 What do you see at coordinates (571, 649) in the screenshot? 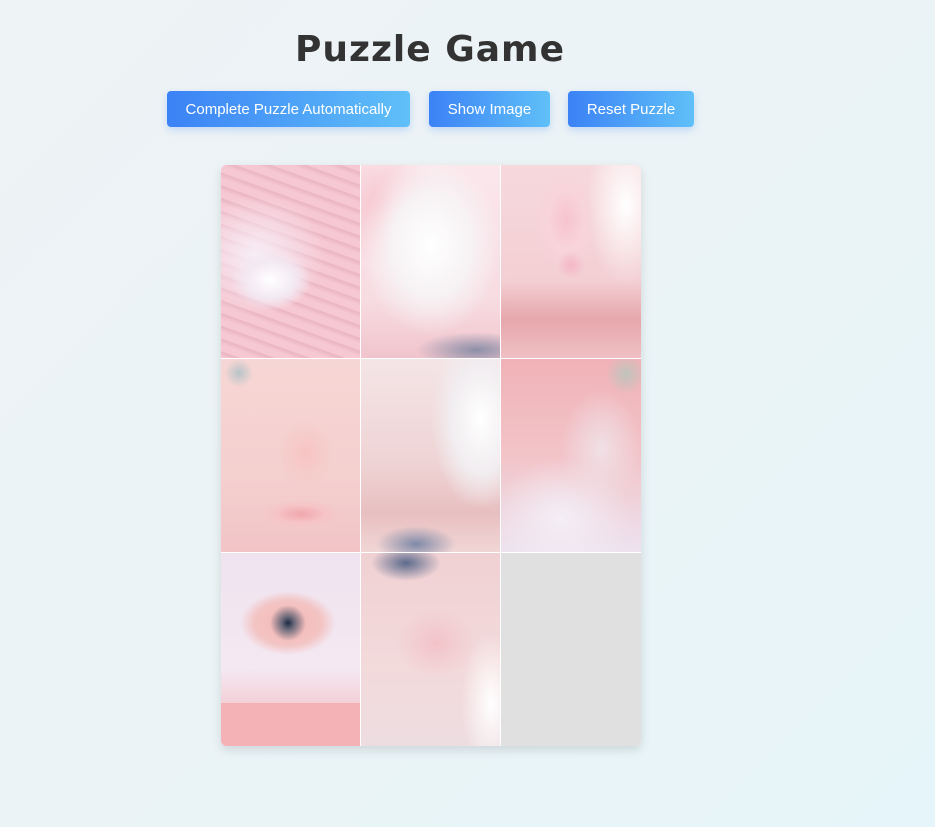
I see `empty-tile` at bounding box center [571, 649].